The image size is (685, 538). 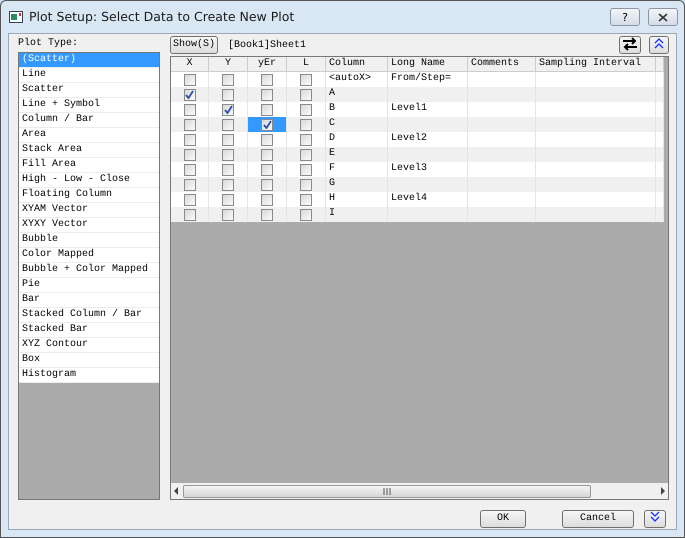 What do you see at coordinates (659, 45) in the screenshot?
I see `collapse-button` at bounding box center [659, 45].